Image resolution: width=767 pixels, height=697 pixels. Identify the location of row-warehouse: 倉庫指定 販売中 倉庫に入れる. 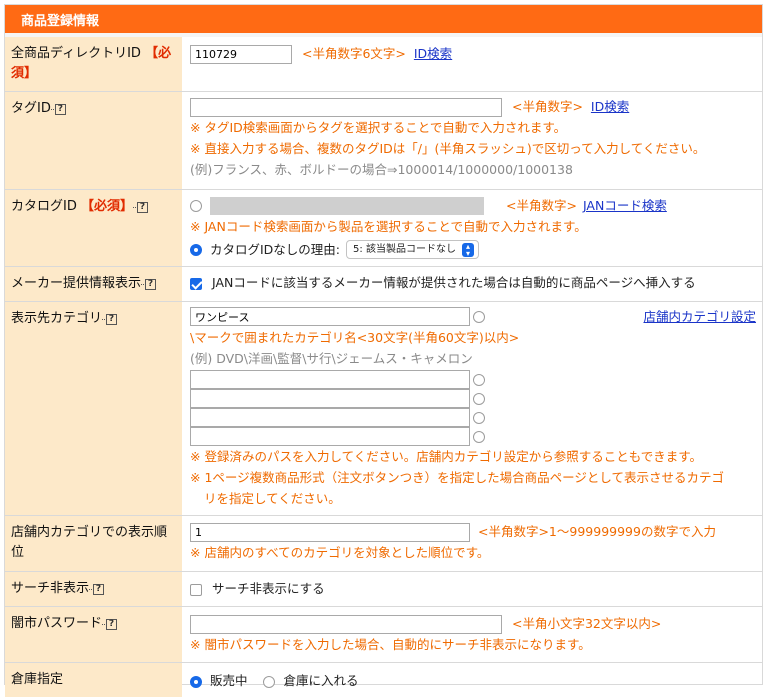
(383, 680).